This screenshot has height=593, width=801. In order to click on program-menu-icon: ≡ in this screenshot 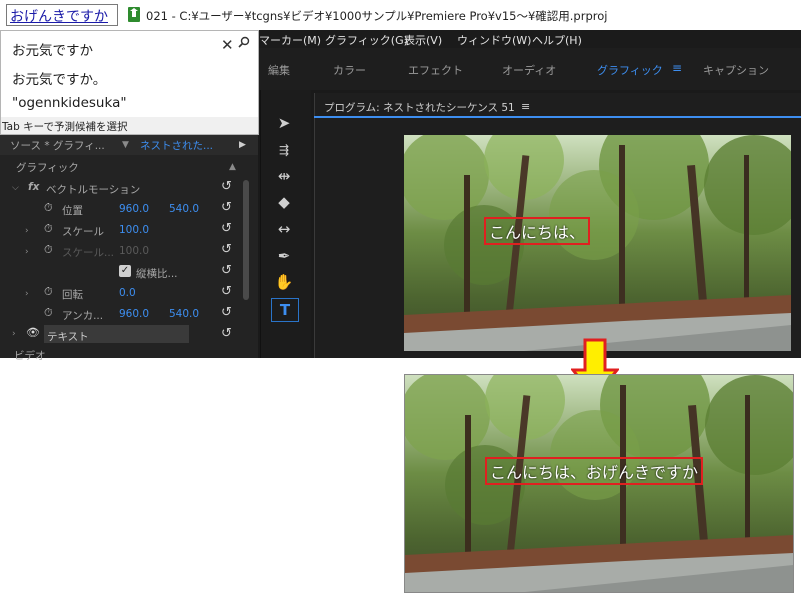, I will do `click(525, 106)`.